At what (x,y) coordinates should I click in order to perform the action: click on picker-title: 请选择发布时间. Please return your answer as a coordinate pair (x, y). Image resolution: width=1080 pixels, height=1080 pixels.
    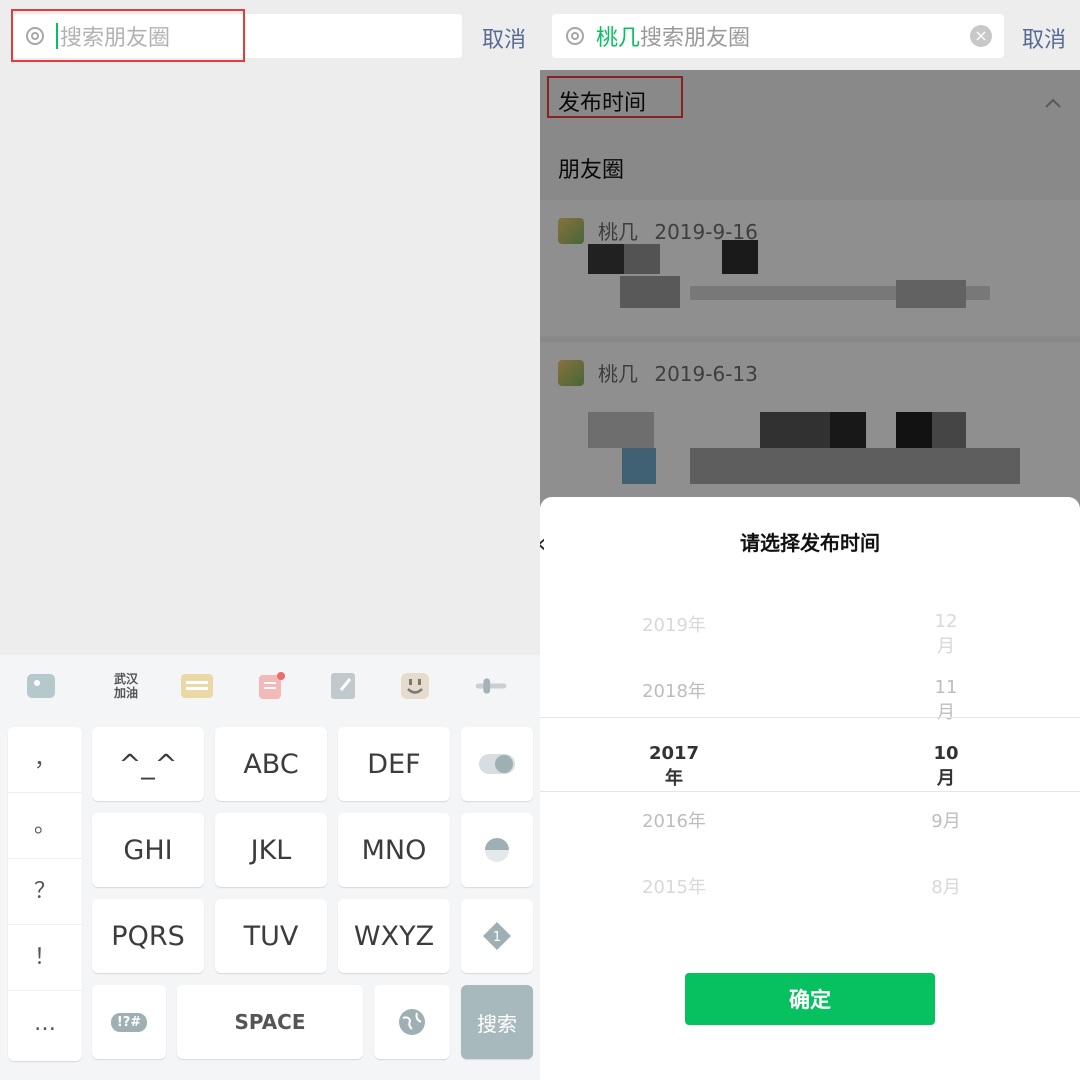
    Looking at the image, I should click on (810, 543).